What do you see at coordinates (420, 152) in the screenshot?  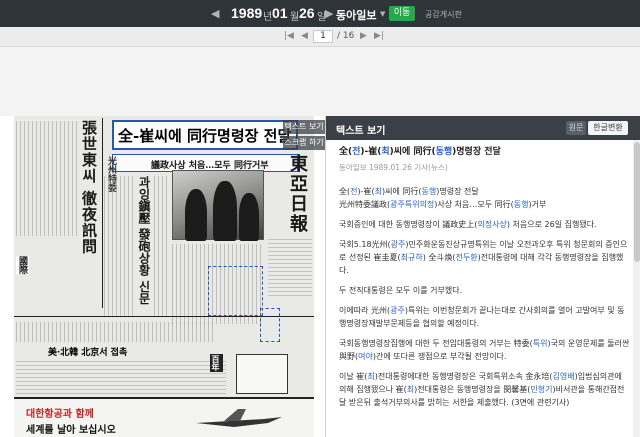 I see `article-title: 全(전)-崔(최)씨에 同行(동행)명령장 전달` at bounding box center [420, 152].